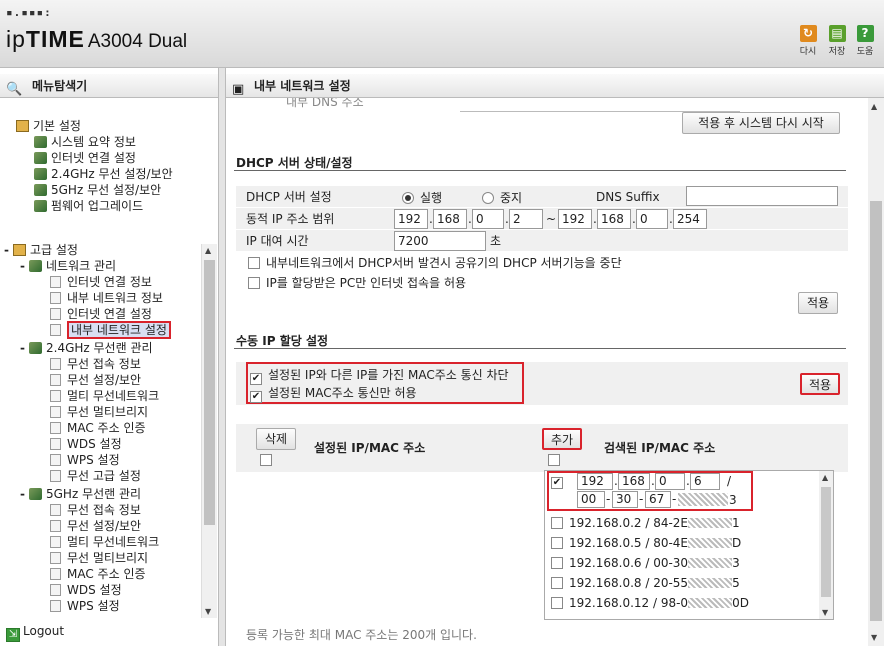 The width and height of the screenshot is (884, 646). I want to click on range-start-octet: 2, so click(526, 219).